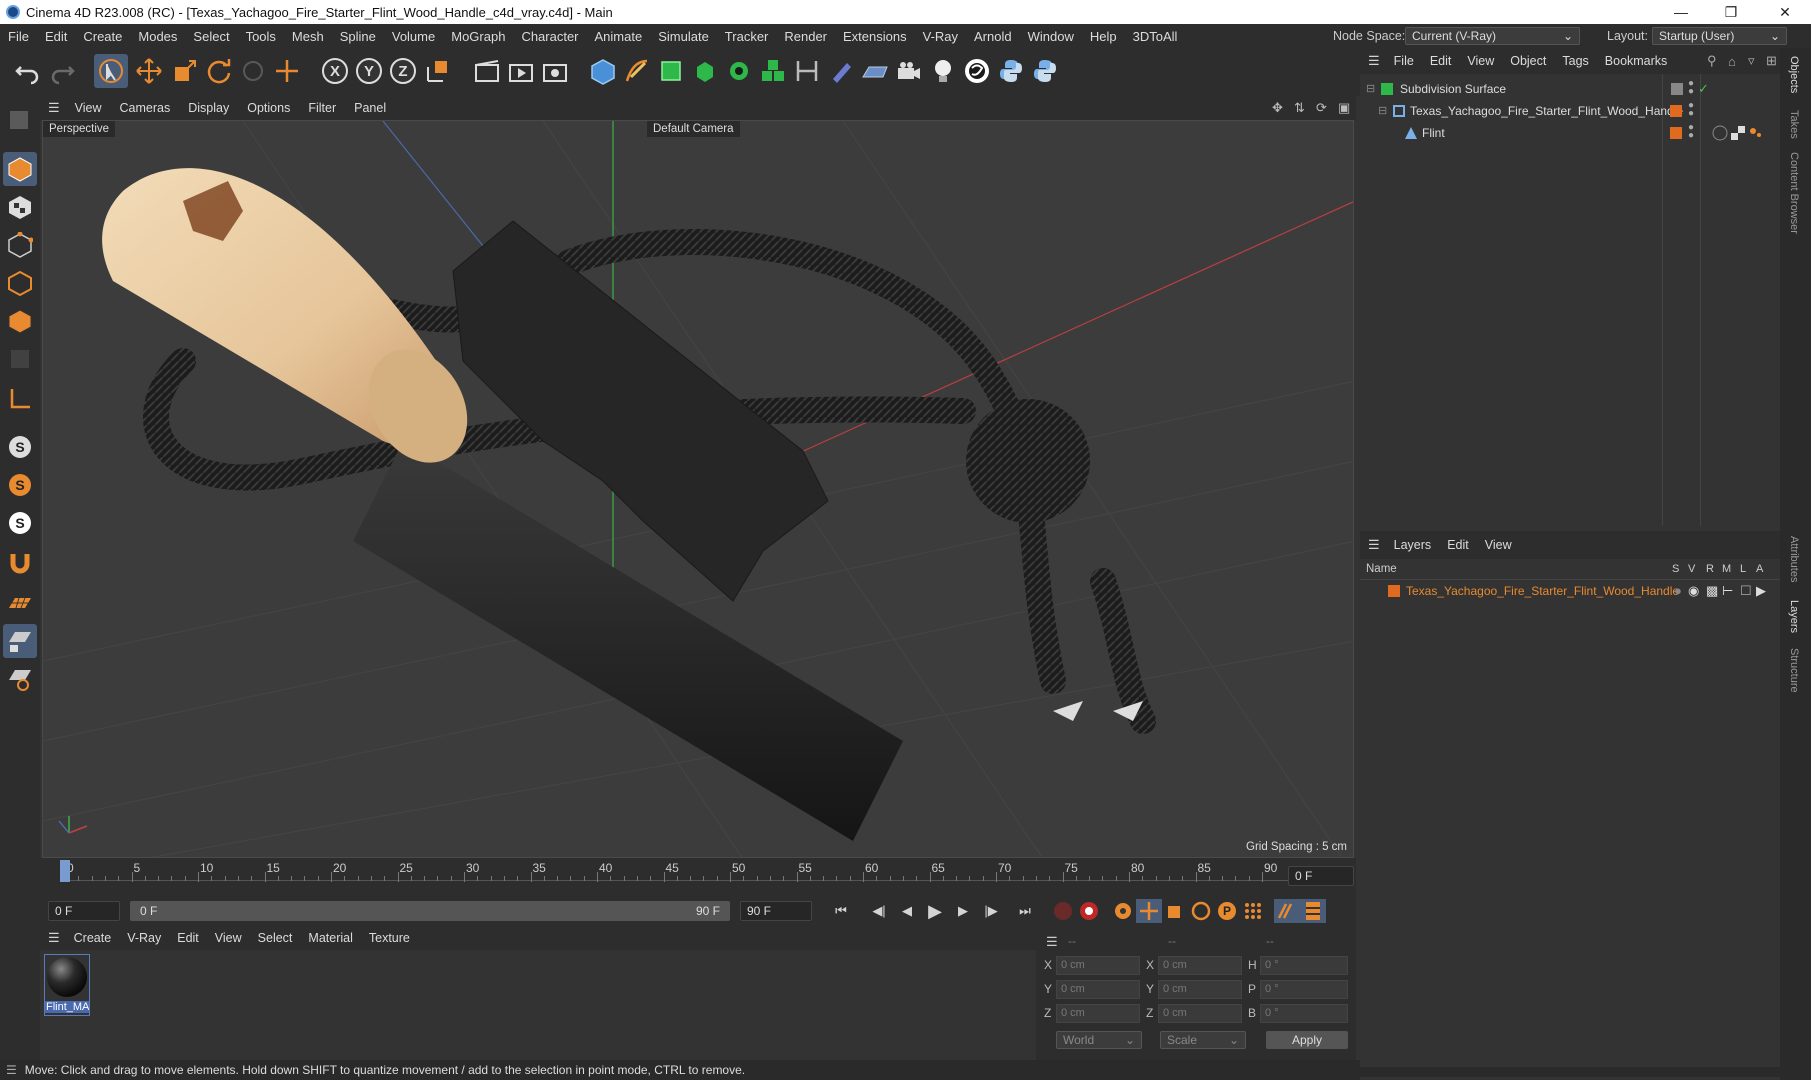 The image size is (1811, 1080). Describe the element at coordinates (1743, 569) in the screenshot. I see `layer-column-locked: L` at that location.